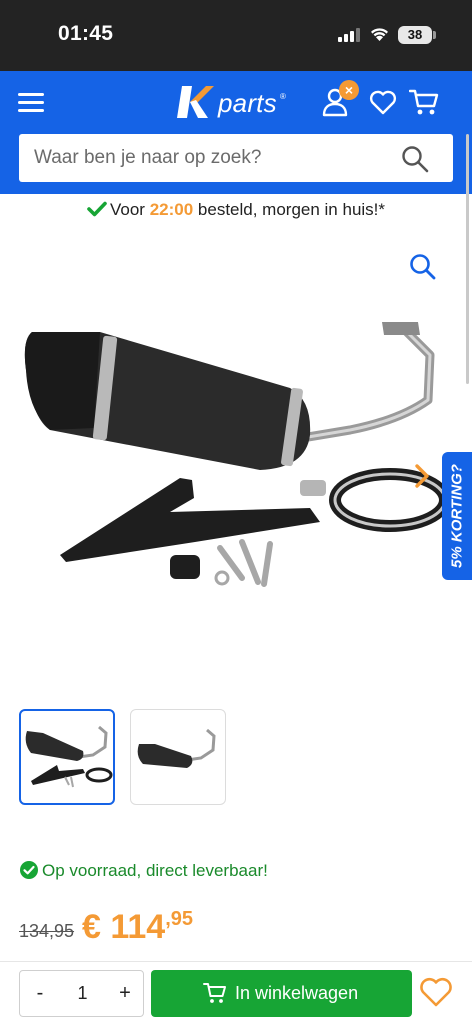 This screenshot has height=1024, width=472. What do you see at coordinates (179, 919) in the screenshot?
I see `price-cents: ,95` at bounding box center [179, 919].